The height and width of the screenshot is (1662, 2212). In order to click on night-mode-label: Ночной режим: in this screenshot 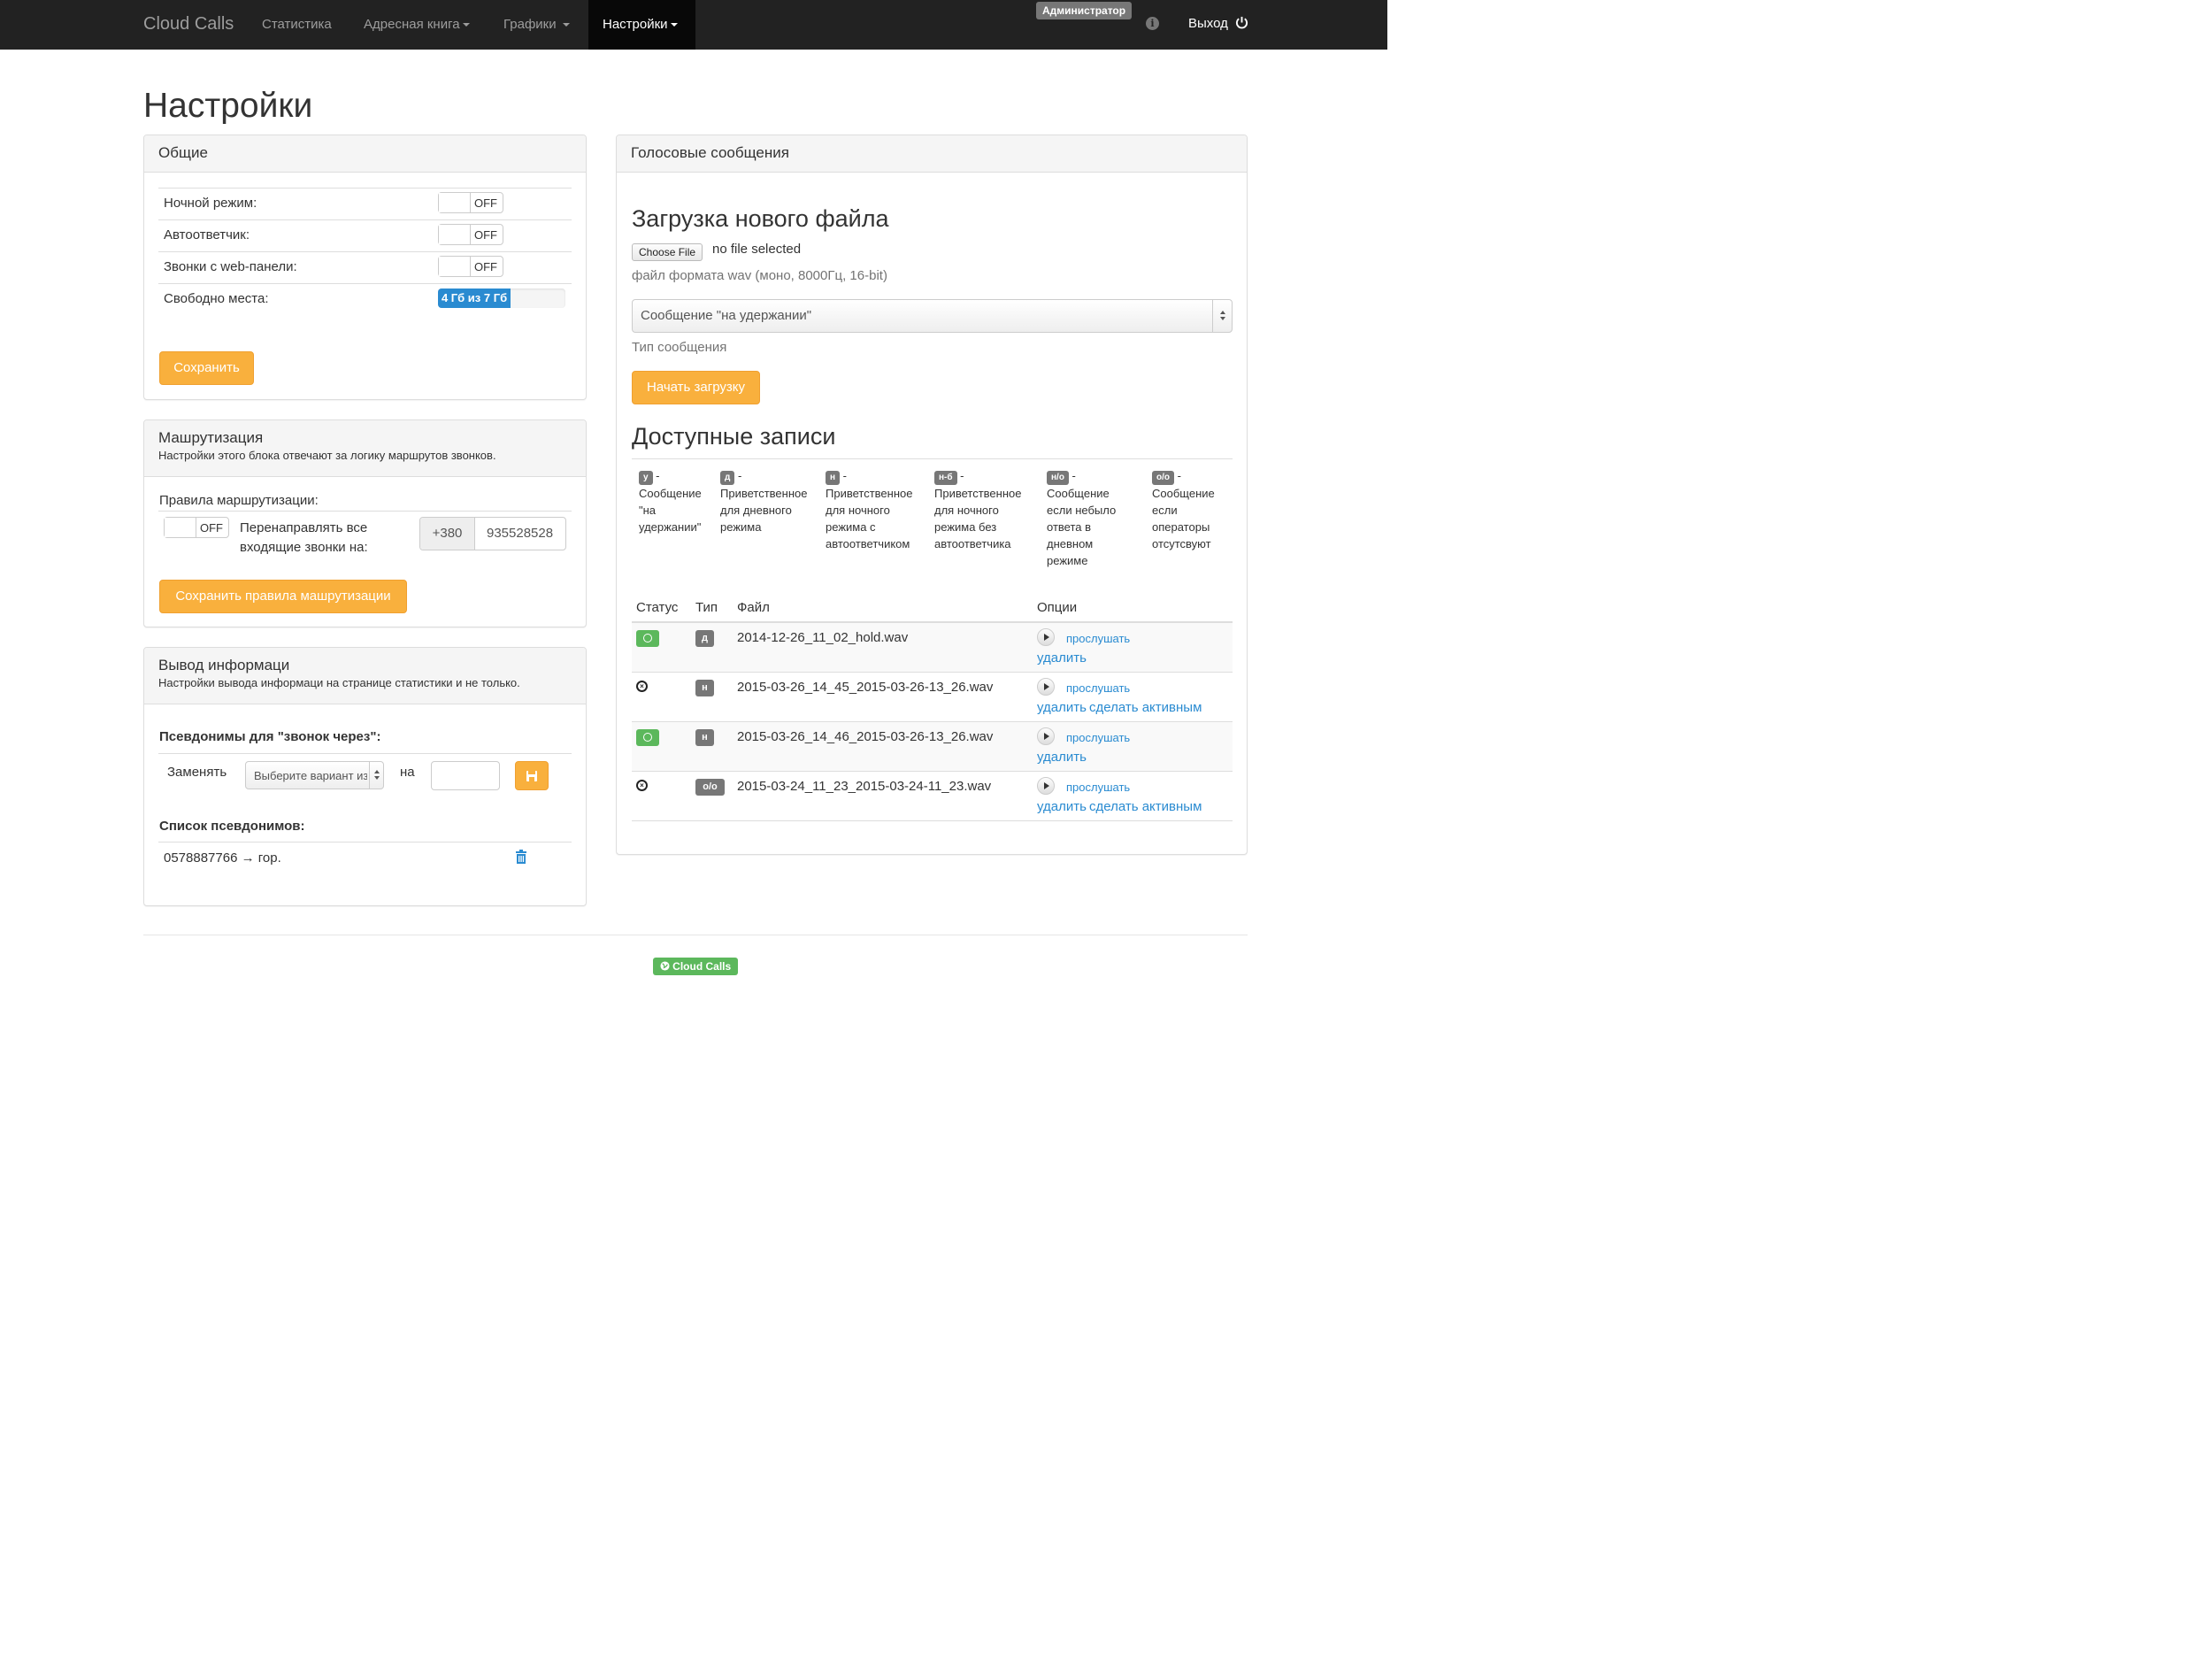, I will do `click(211, 203)`.